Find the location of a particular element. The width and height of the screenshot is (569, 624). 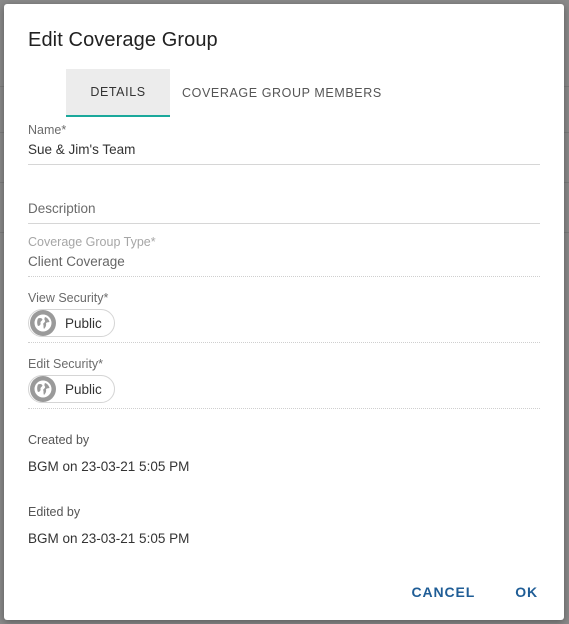

name-field: Name* Sue & Jim's Team is located at coordinates (284, 144).